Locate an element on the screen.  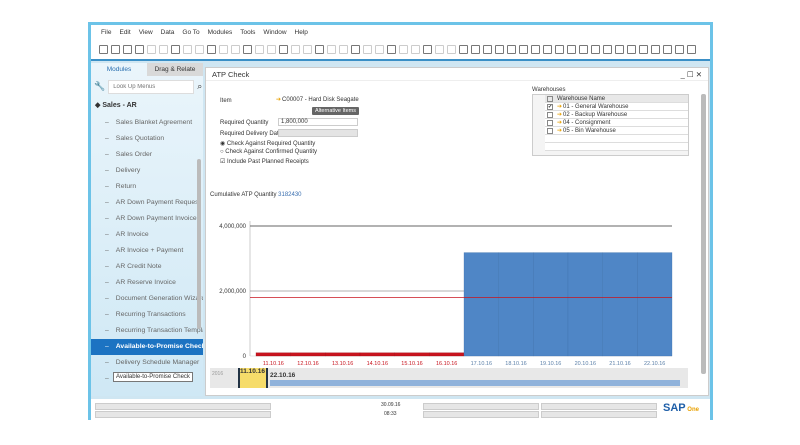
item-field: ➔C00007 - Hard Disk Seagate is located at coordinates (317, 100).